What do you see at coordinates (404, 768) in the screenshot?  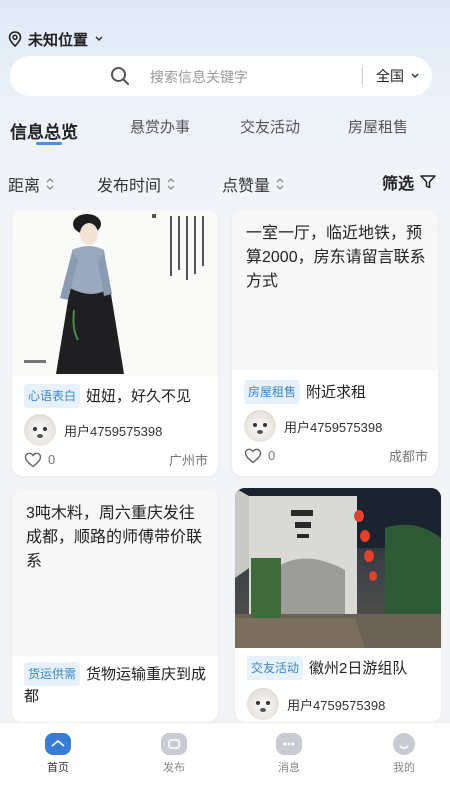 I see `nav-profile-label: 我的` at bounding box center [404, 768].